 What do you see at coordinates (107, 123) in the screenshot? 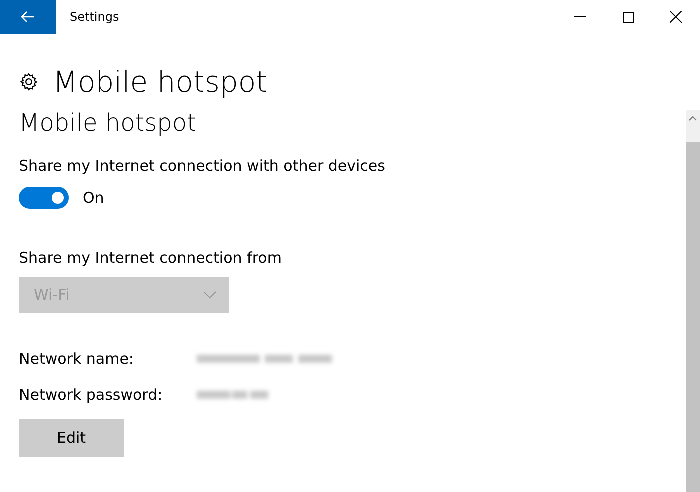
I see `section-title: Mobile hotspot` at bounding box center [107, 123].